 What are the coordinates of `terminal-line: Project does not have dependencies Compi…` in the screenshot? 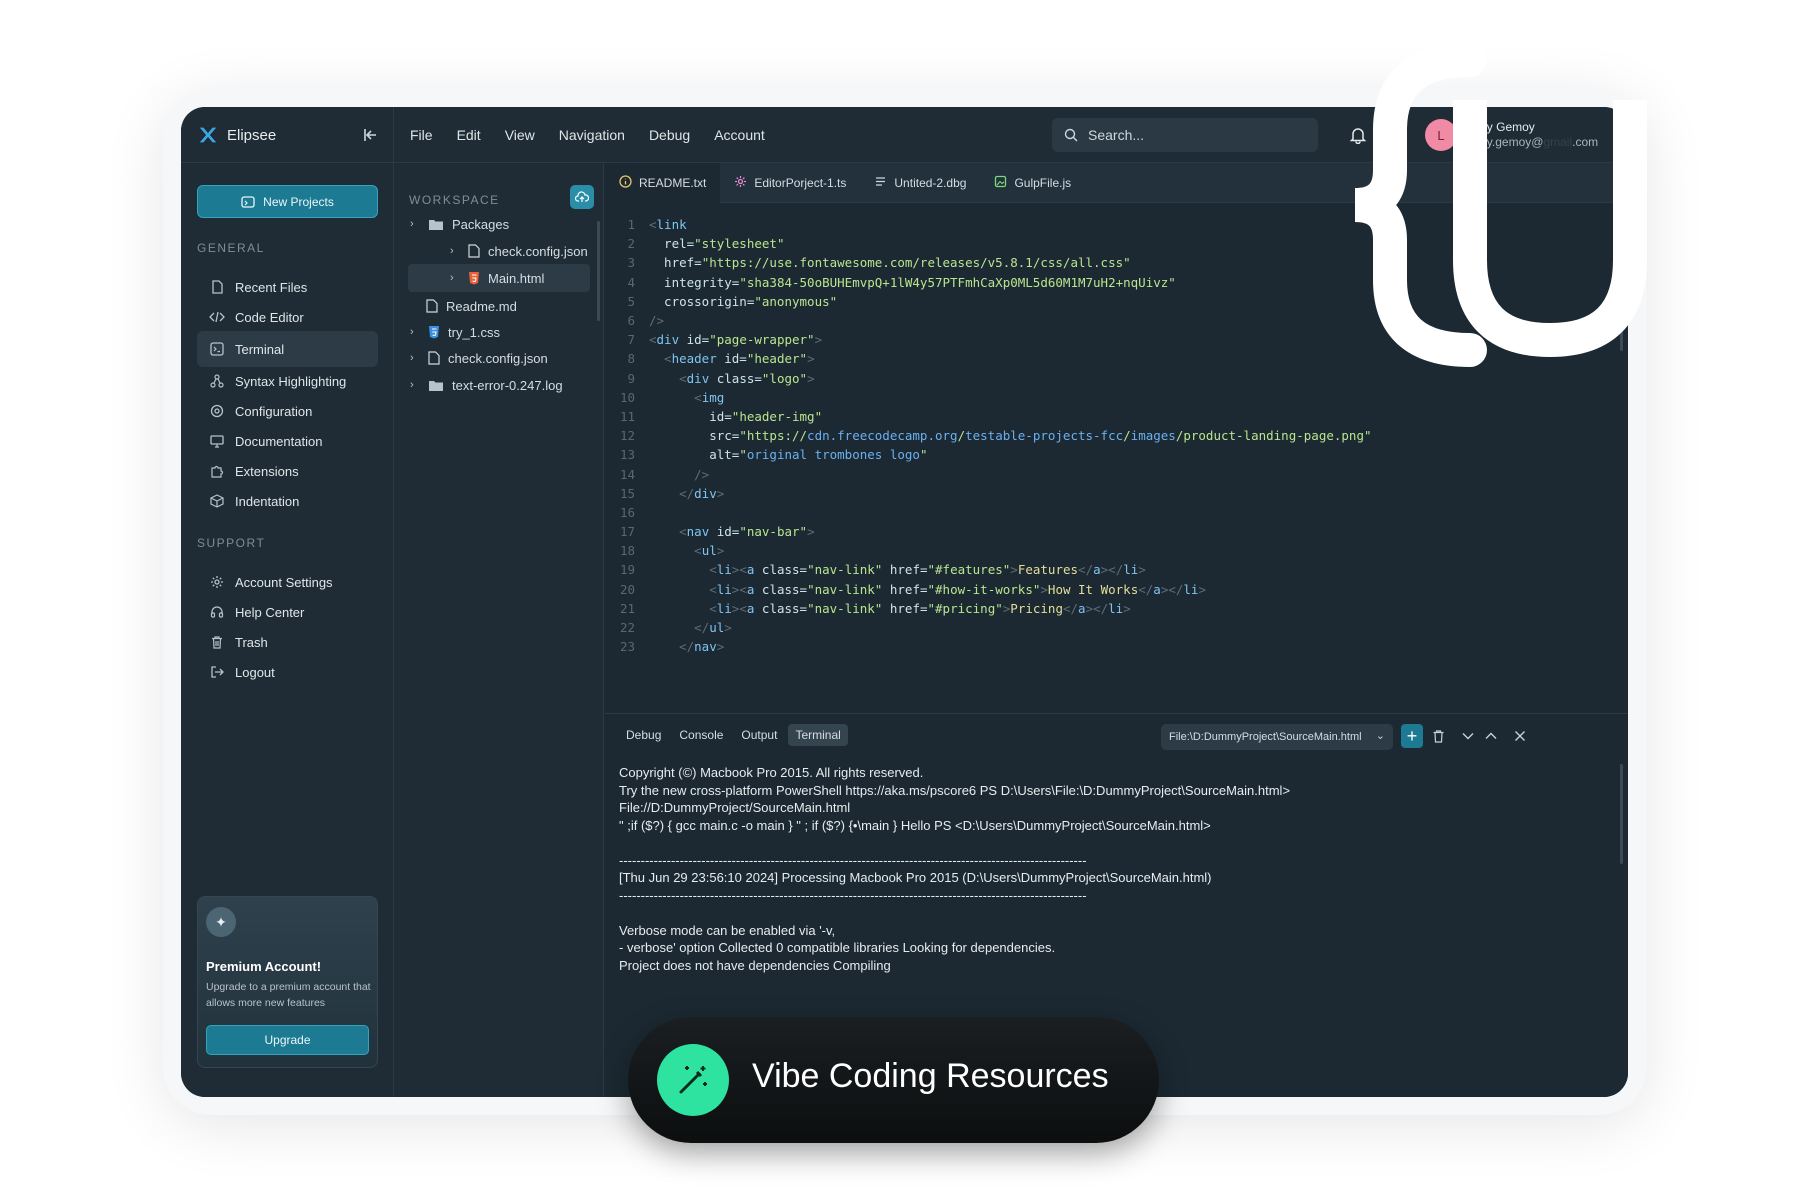 It's located at (755, 965).